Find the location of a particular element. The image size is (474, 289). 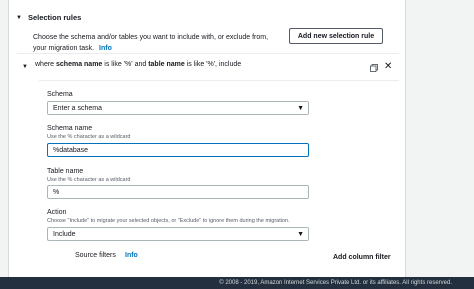

selection-rules-header: ▼ Selection rules is located at coordinates (48, 17).